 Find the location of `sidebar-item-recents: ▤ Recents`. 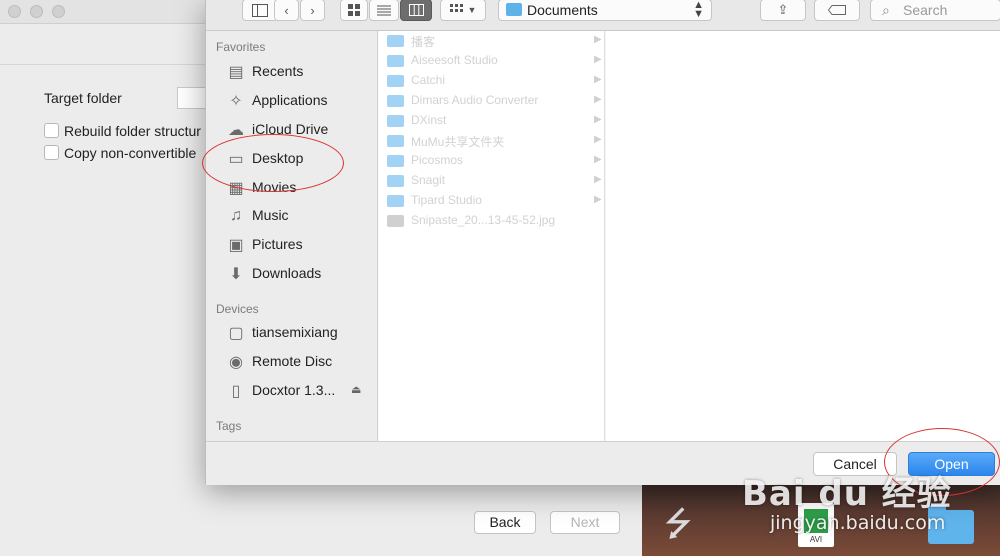

sidebar-item-recents: ▤ Recents is located at coordinates (292, 72).